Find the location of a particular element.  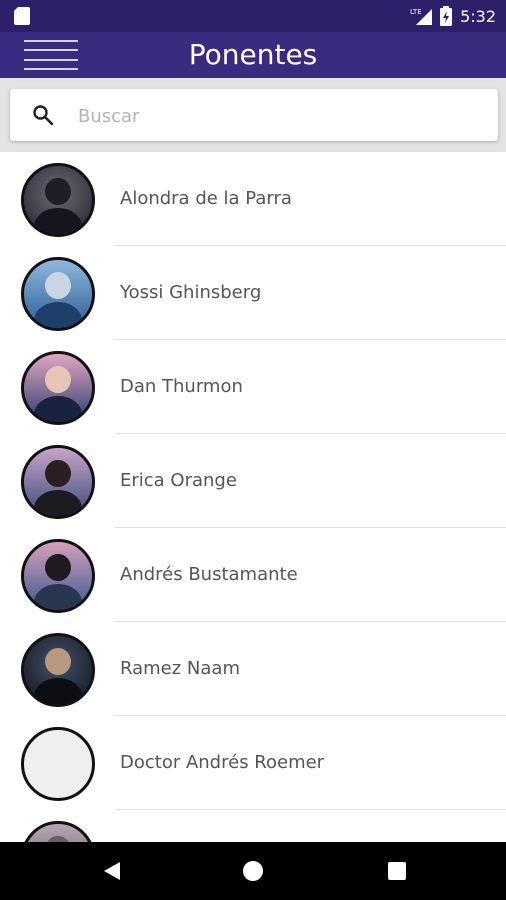

recent-apps-icon is located at coordinates (397, 871).